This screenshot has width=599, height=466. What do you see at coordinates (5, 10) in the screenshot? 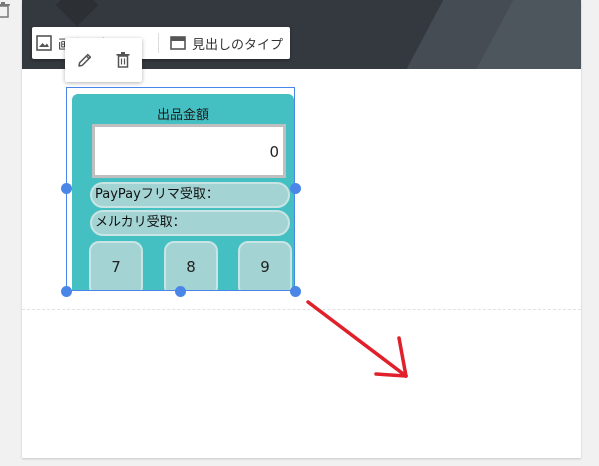
I see `trash-icon` at bounding box center [5, 10].